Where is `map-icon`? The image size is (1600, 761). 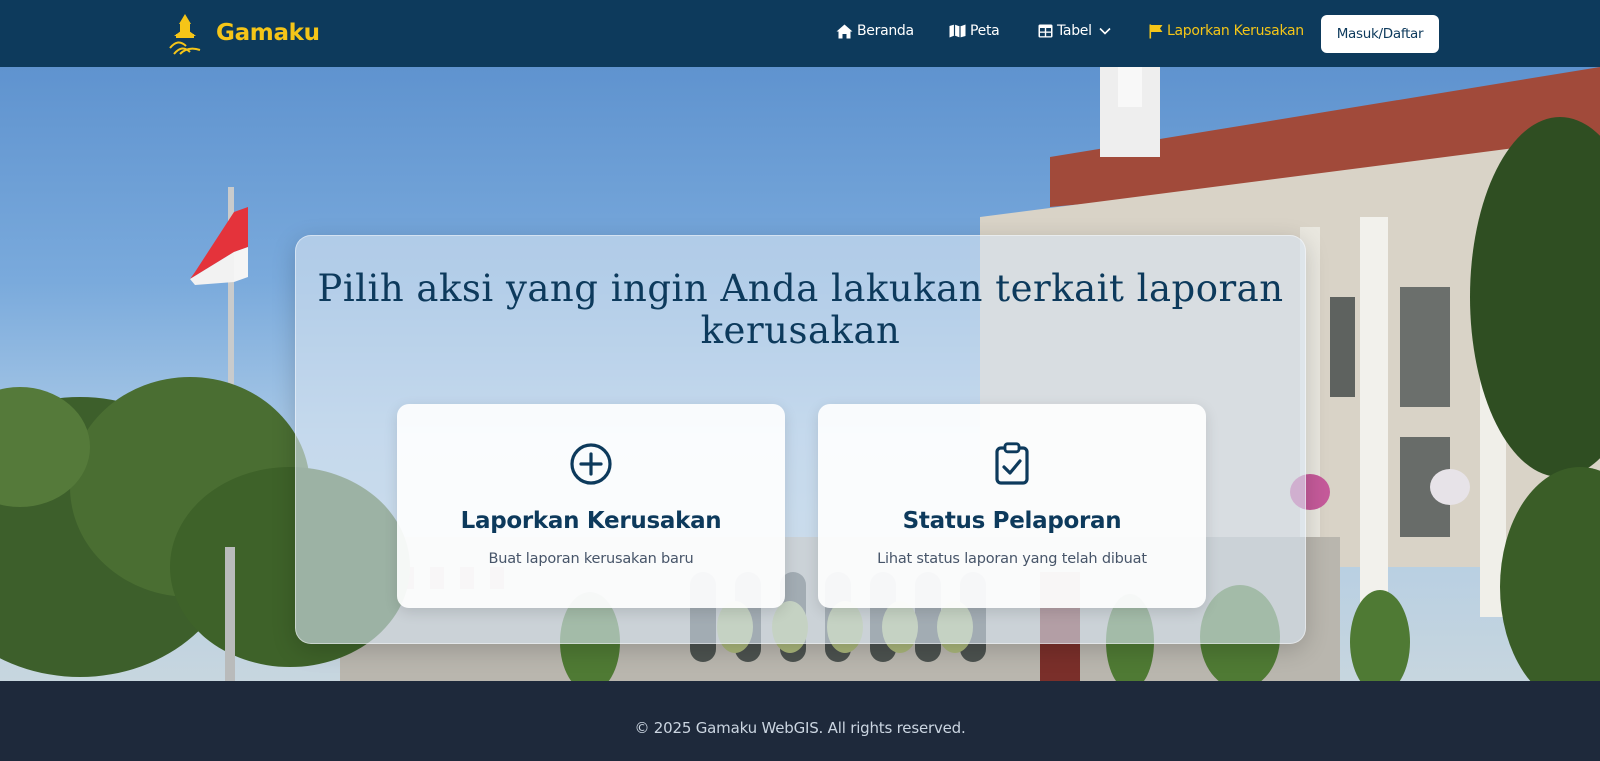 map-icon is located at coordinates (957, 31).